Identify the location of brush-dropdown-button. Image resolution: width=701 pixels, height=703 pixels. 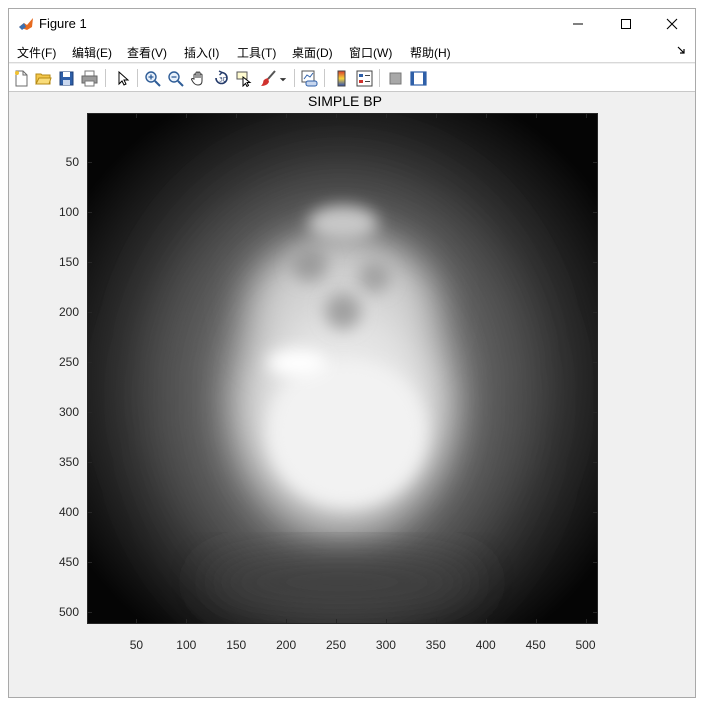
(283, 78).